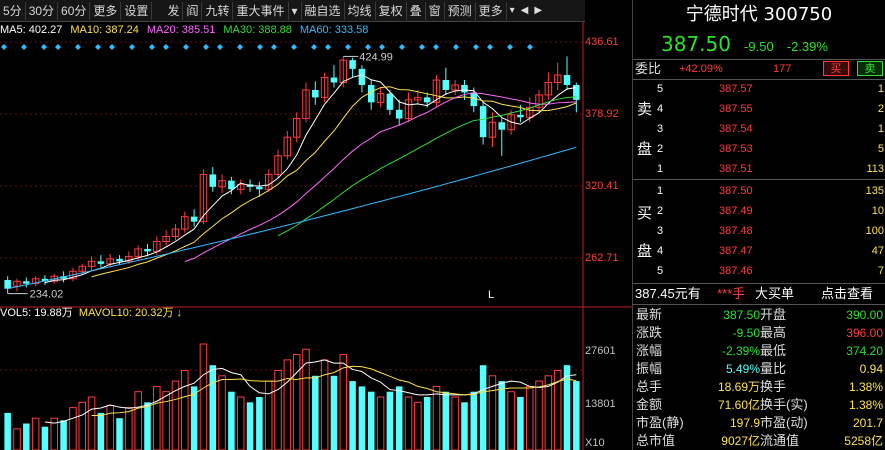 Image resolution: width=885 pixels, height=450 pixels. What do you see at coordinates (602, 42) in the screenshot?
I see `price-tick: 436.61` at bounding box center [602, 42].